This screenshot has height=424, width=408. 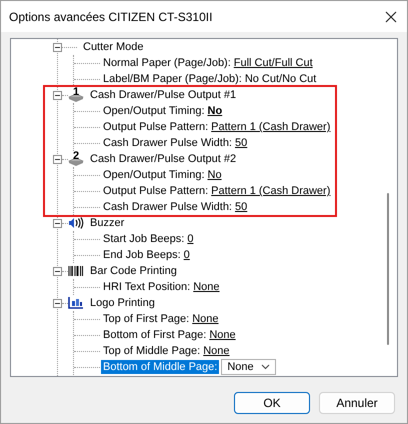 I want to click on setting-label: Top of Middle Page:, so click(x=151, y=351).